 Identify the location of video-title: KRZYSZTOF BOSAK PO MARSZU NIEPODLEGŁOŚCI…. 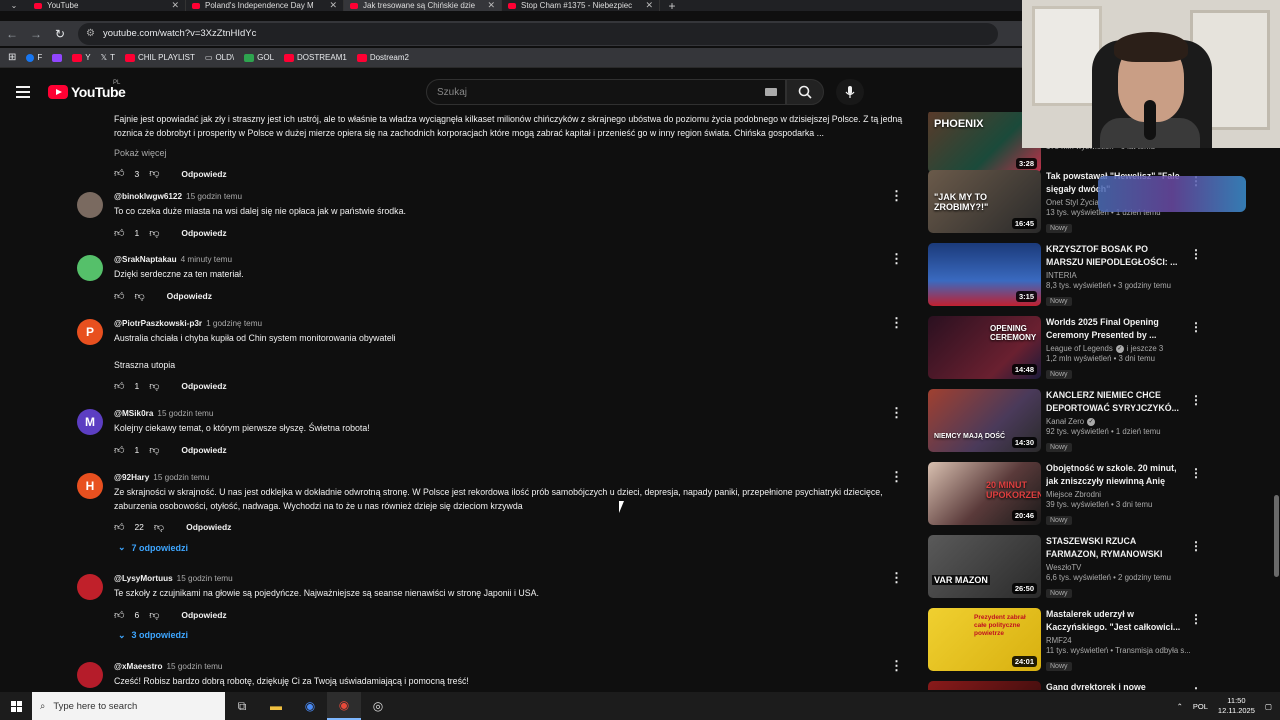
(1113, 256).